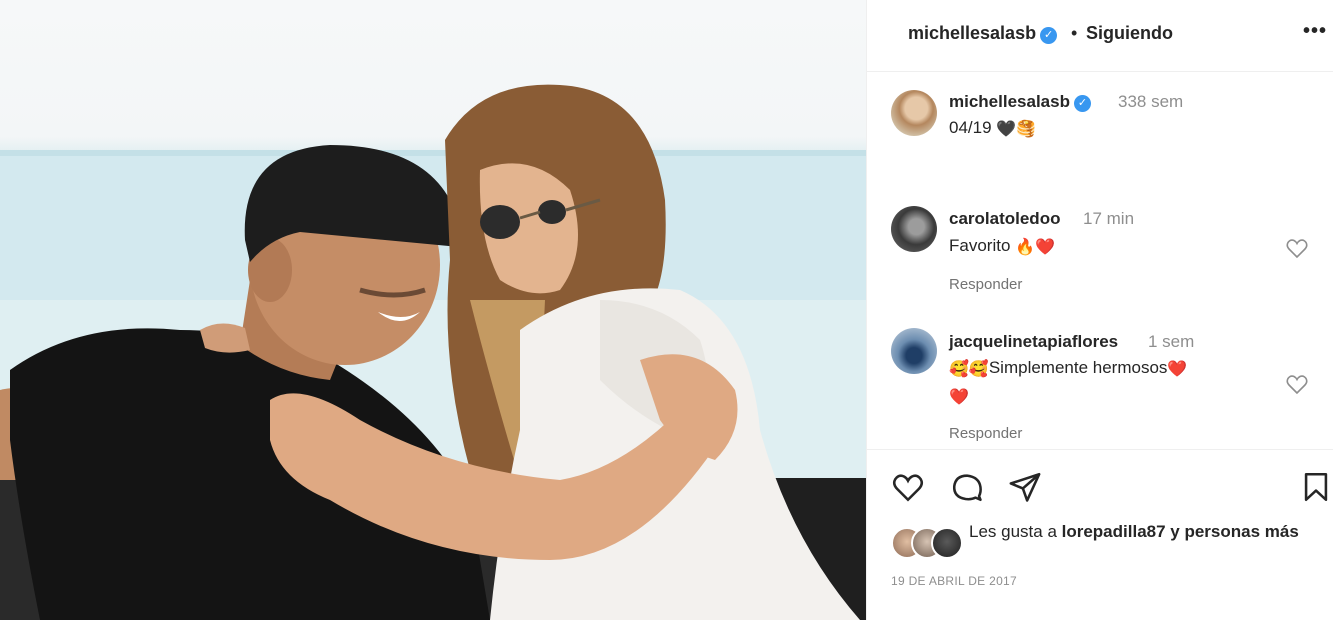 This screenshot has height=620, width=1333. I want to click on woman-hand-shoulder, so click(225, 338).